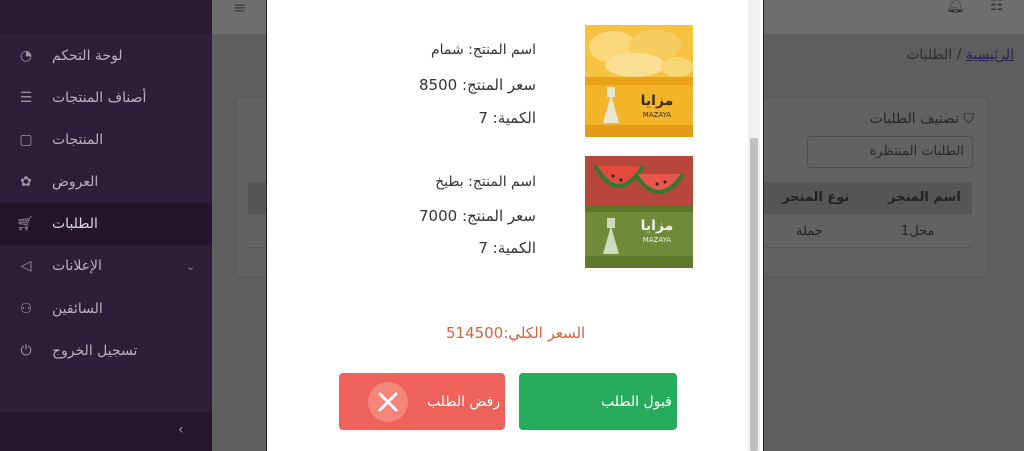  Describe the element at coordinates (924, 197) in the screenshot. I see `column-store-name: اسم المتجر` at that location.